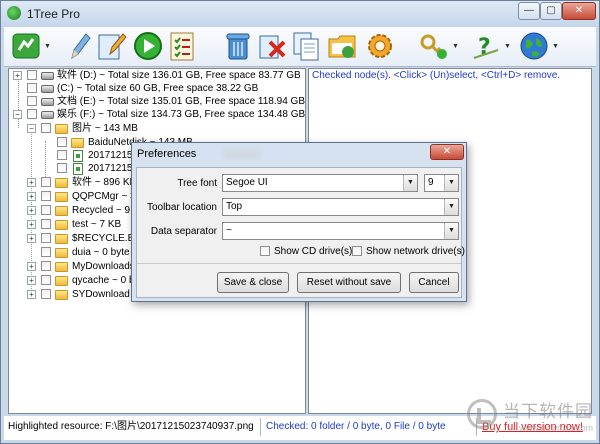  I want to click on tree-row-label: 软件 ~ 896 KB, so click(104, 182).